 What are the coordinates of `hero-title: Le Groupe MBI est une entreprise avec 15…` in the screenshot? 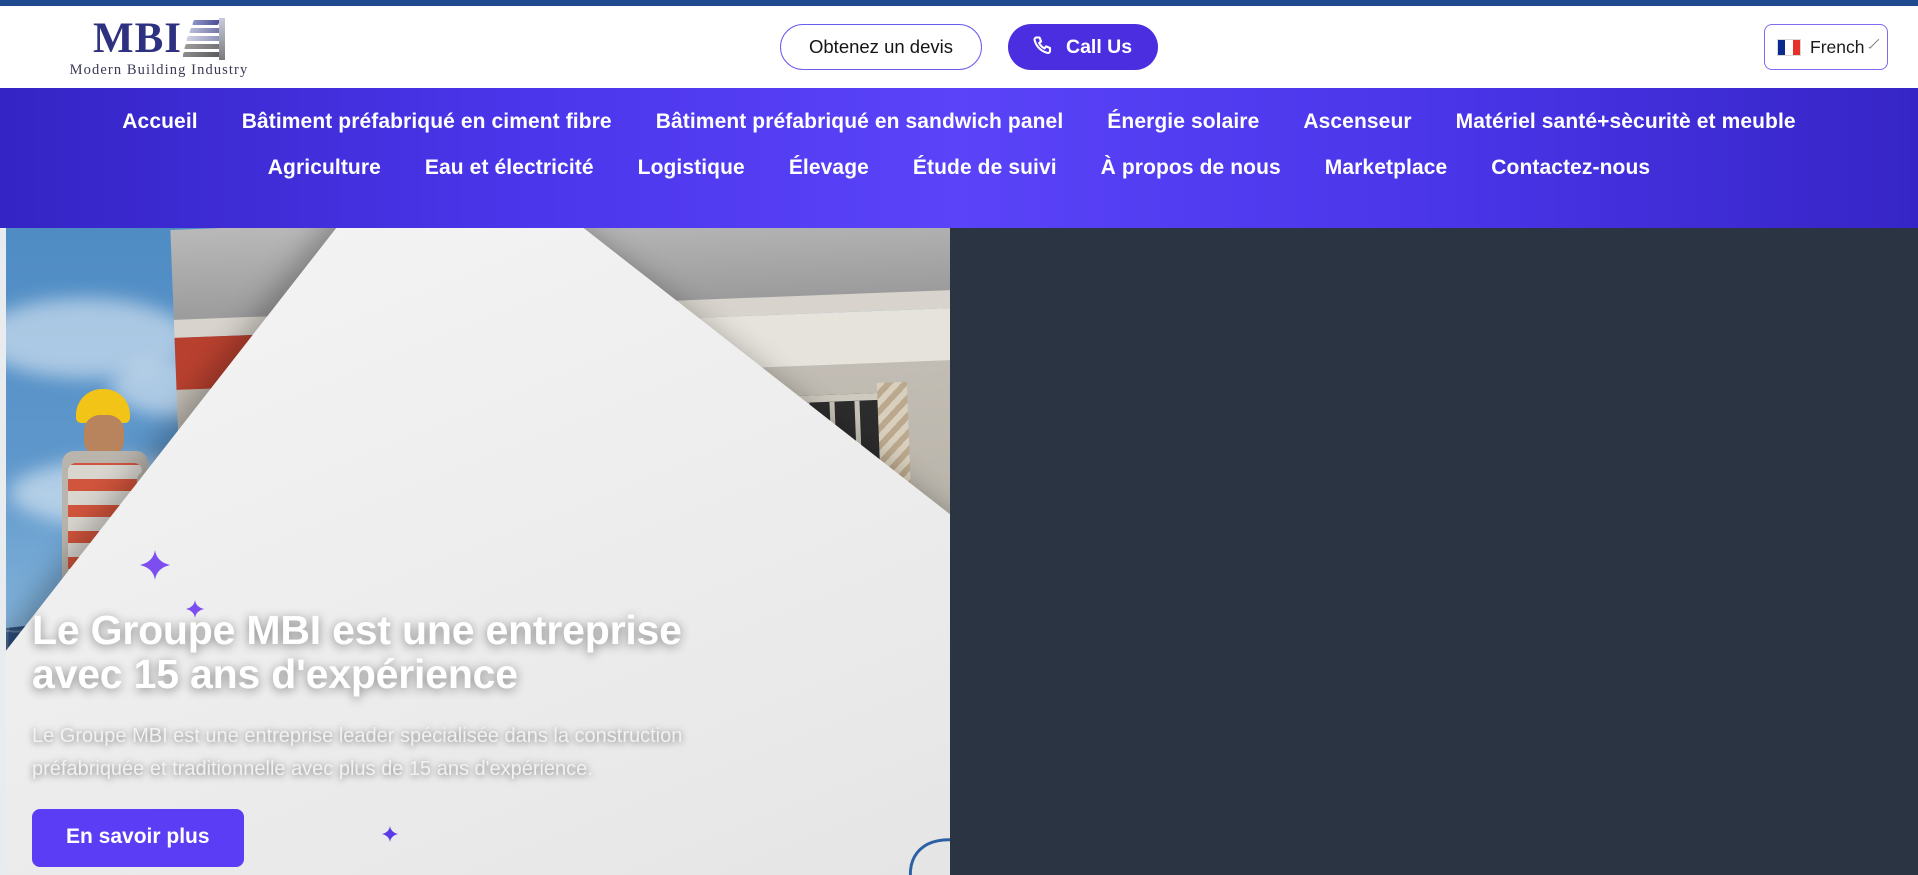 It's located at (357, 651).